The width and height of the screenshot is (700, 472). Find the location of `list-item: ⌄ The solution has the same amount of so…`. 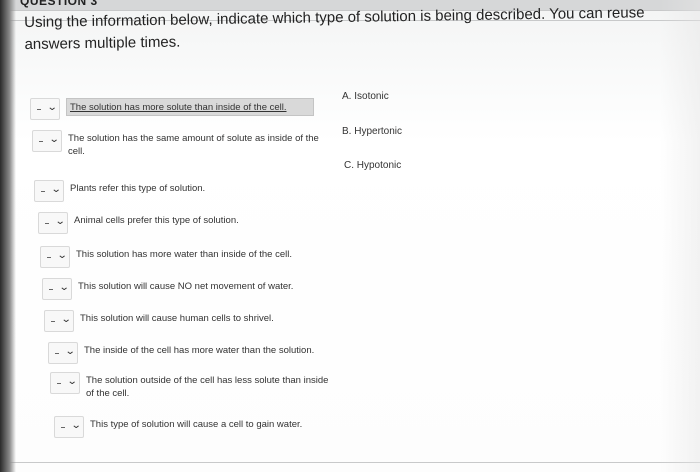

list-item: ⌄ The solution has the same amount of so… is located at coordinates (177, 144).